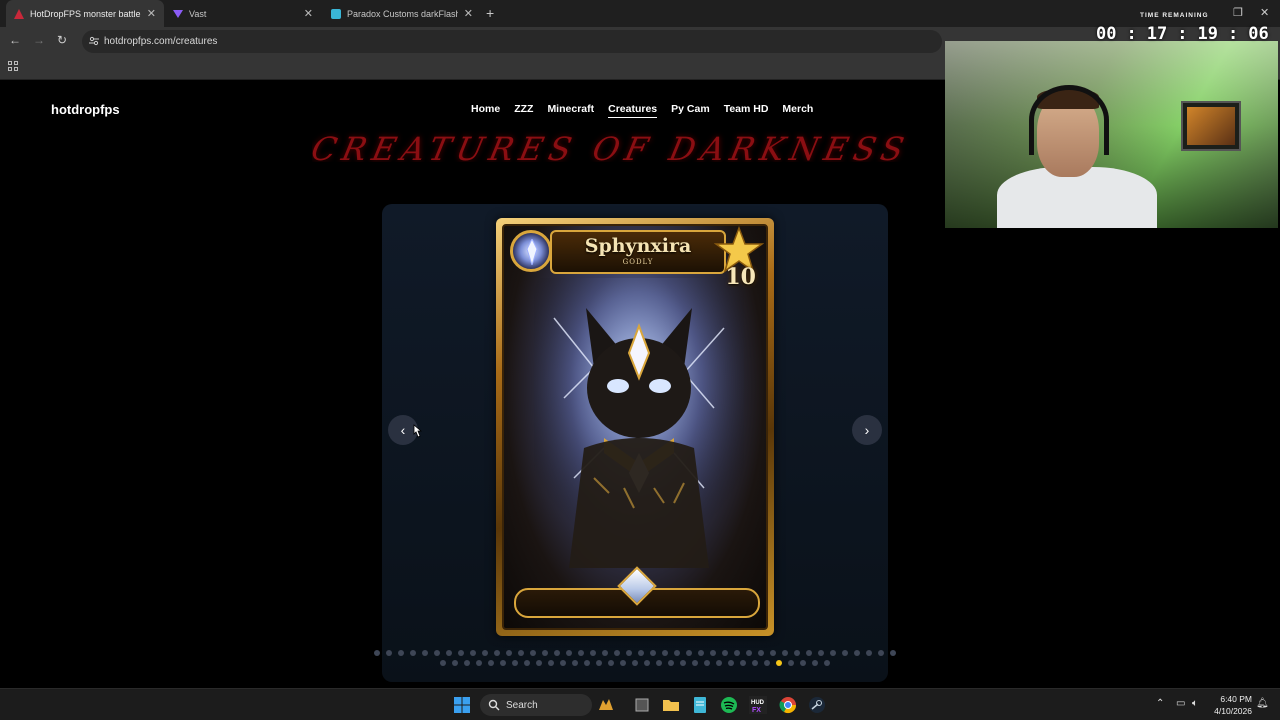  I want to click on site-logo: hotdropfps, so click(85, 109).